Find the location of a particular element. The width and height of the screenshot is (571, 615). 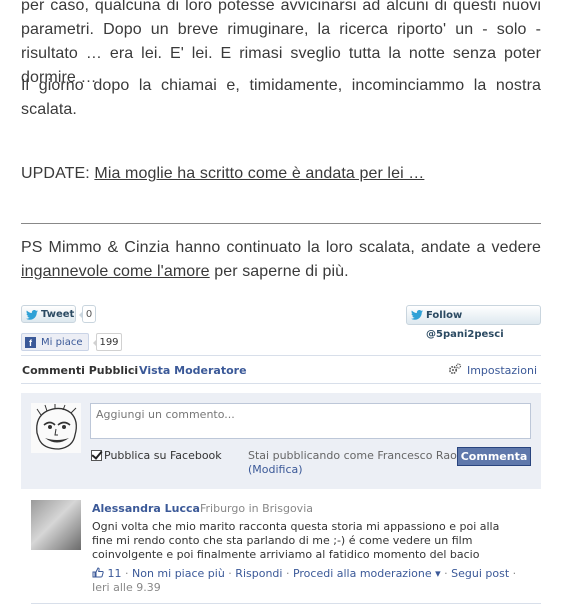

facebook-icon: f is located at coordinates (30, 342).